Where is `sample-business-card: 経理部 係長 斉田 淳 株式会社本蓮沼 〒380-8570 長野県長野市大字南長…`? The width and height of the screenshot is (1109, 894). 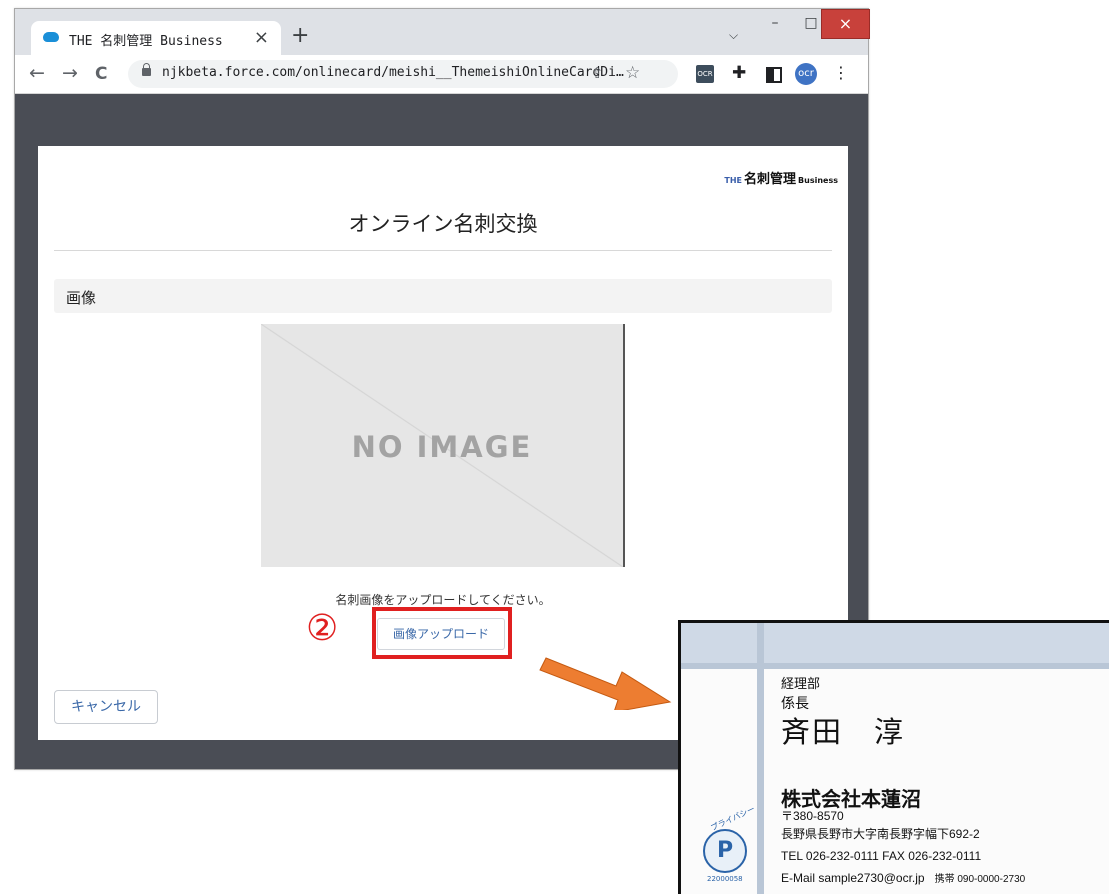 sample-business-card: 経理部 係長 斉田 淳 株式会社本蓮沼 〒380-8570 長野県長野市大字南長… is located at coordinates (893, 757).